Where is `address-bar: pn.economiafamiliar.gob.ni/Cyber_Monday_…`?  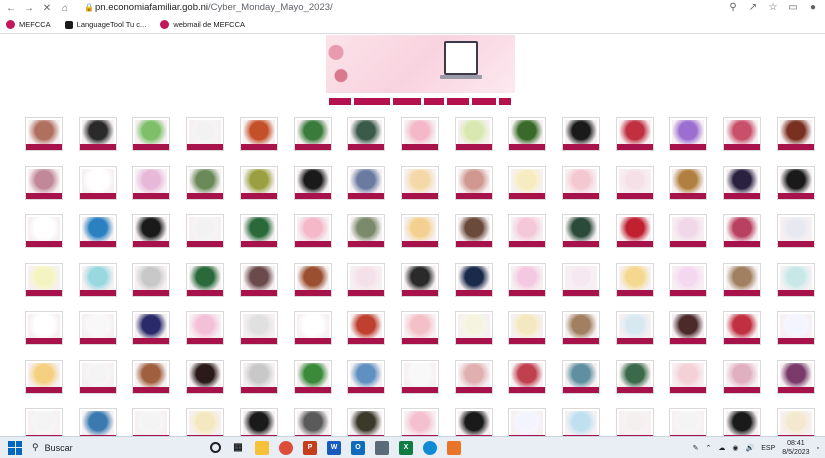
address-bar: pn.economiafamiliar.gob.ni/Cyber_Monday_… is located at coordinates (214, 7).